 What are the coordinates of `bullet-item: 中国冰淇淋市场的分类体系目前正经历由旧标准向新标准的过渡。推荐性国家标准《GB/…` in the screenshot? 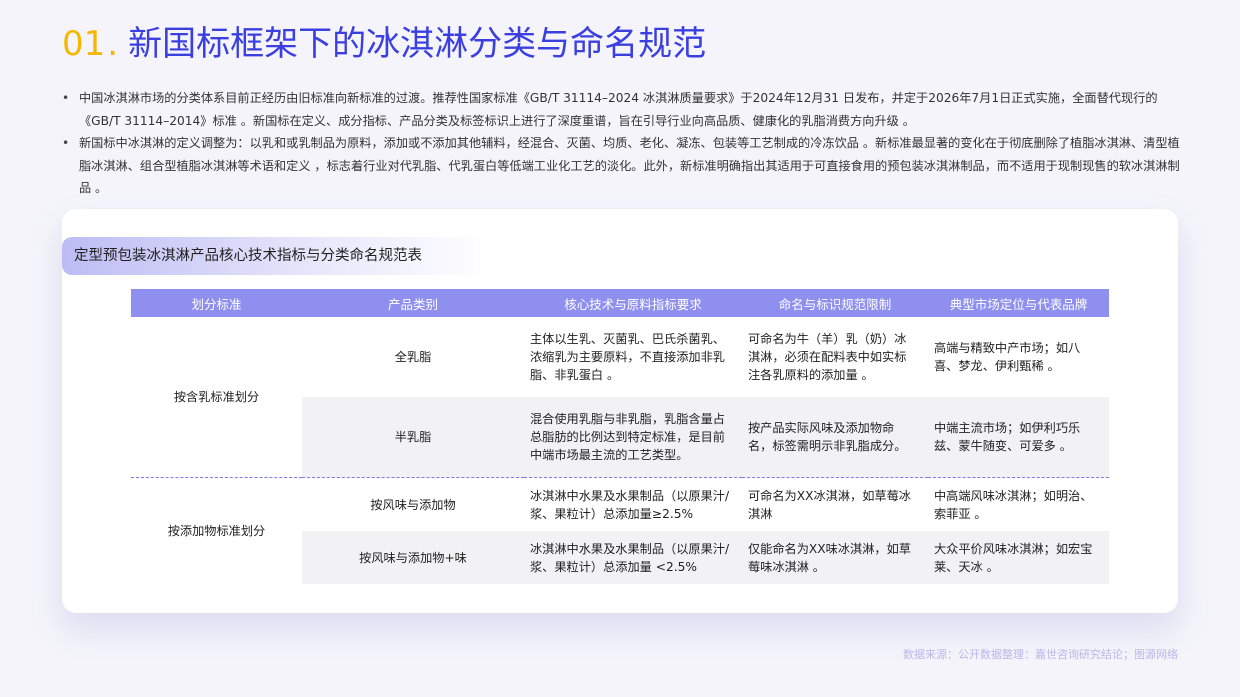 It's located at (622, 109).